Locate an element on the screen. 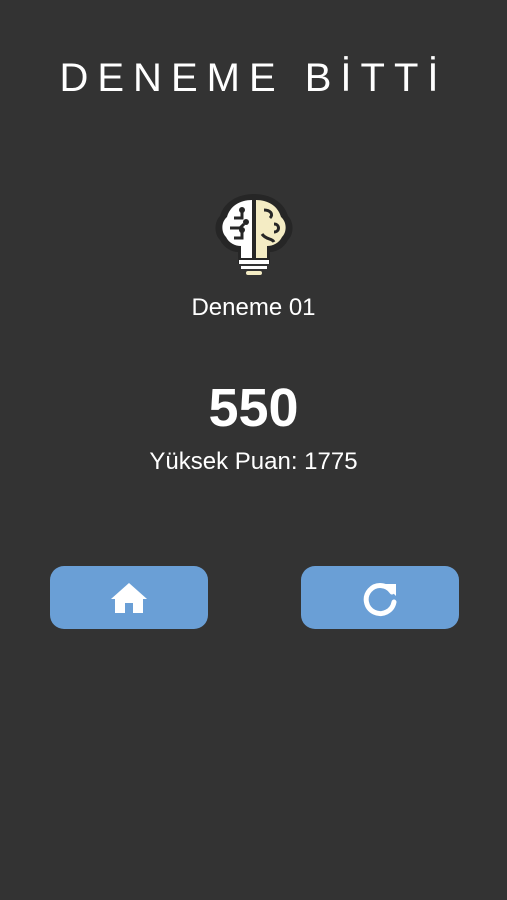  home-button is located at coordinates (129, 597).